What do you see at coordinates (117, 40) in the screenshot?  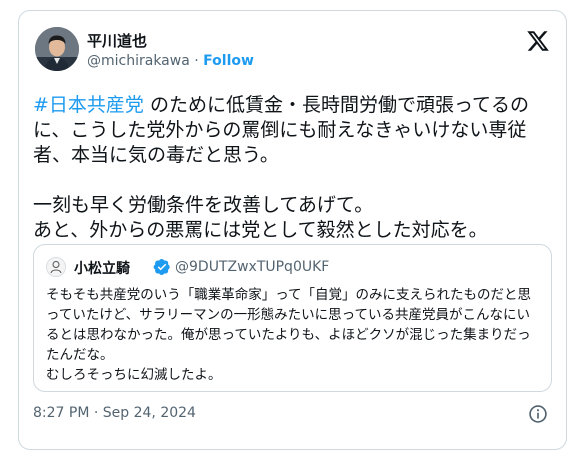 I see `author-name: 平川道也` at bounding box center [117, 40].